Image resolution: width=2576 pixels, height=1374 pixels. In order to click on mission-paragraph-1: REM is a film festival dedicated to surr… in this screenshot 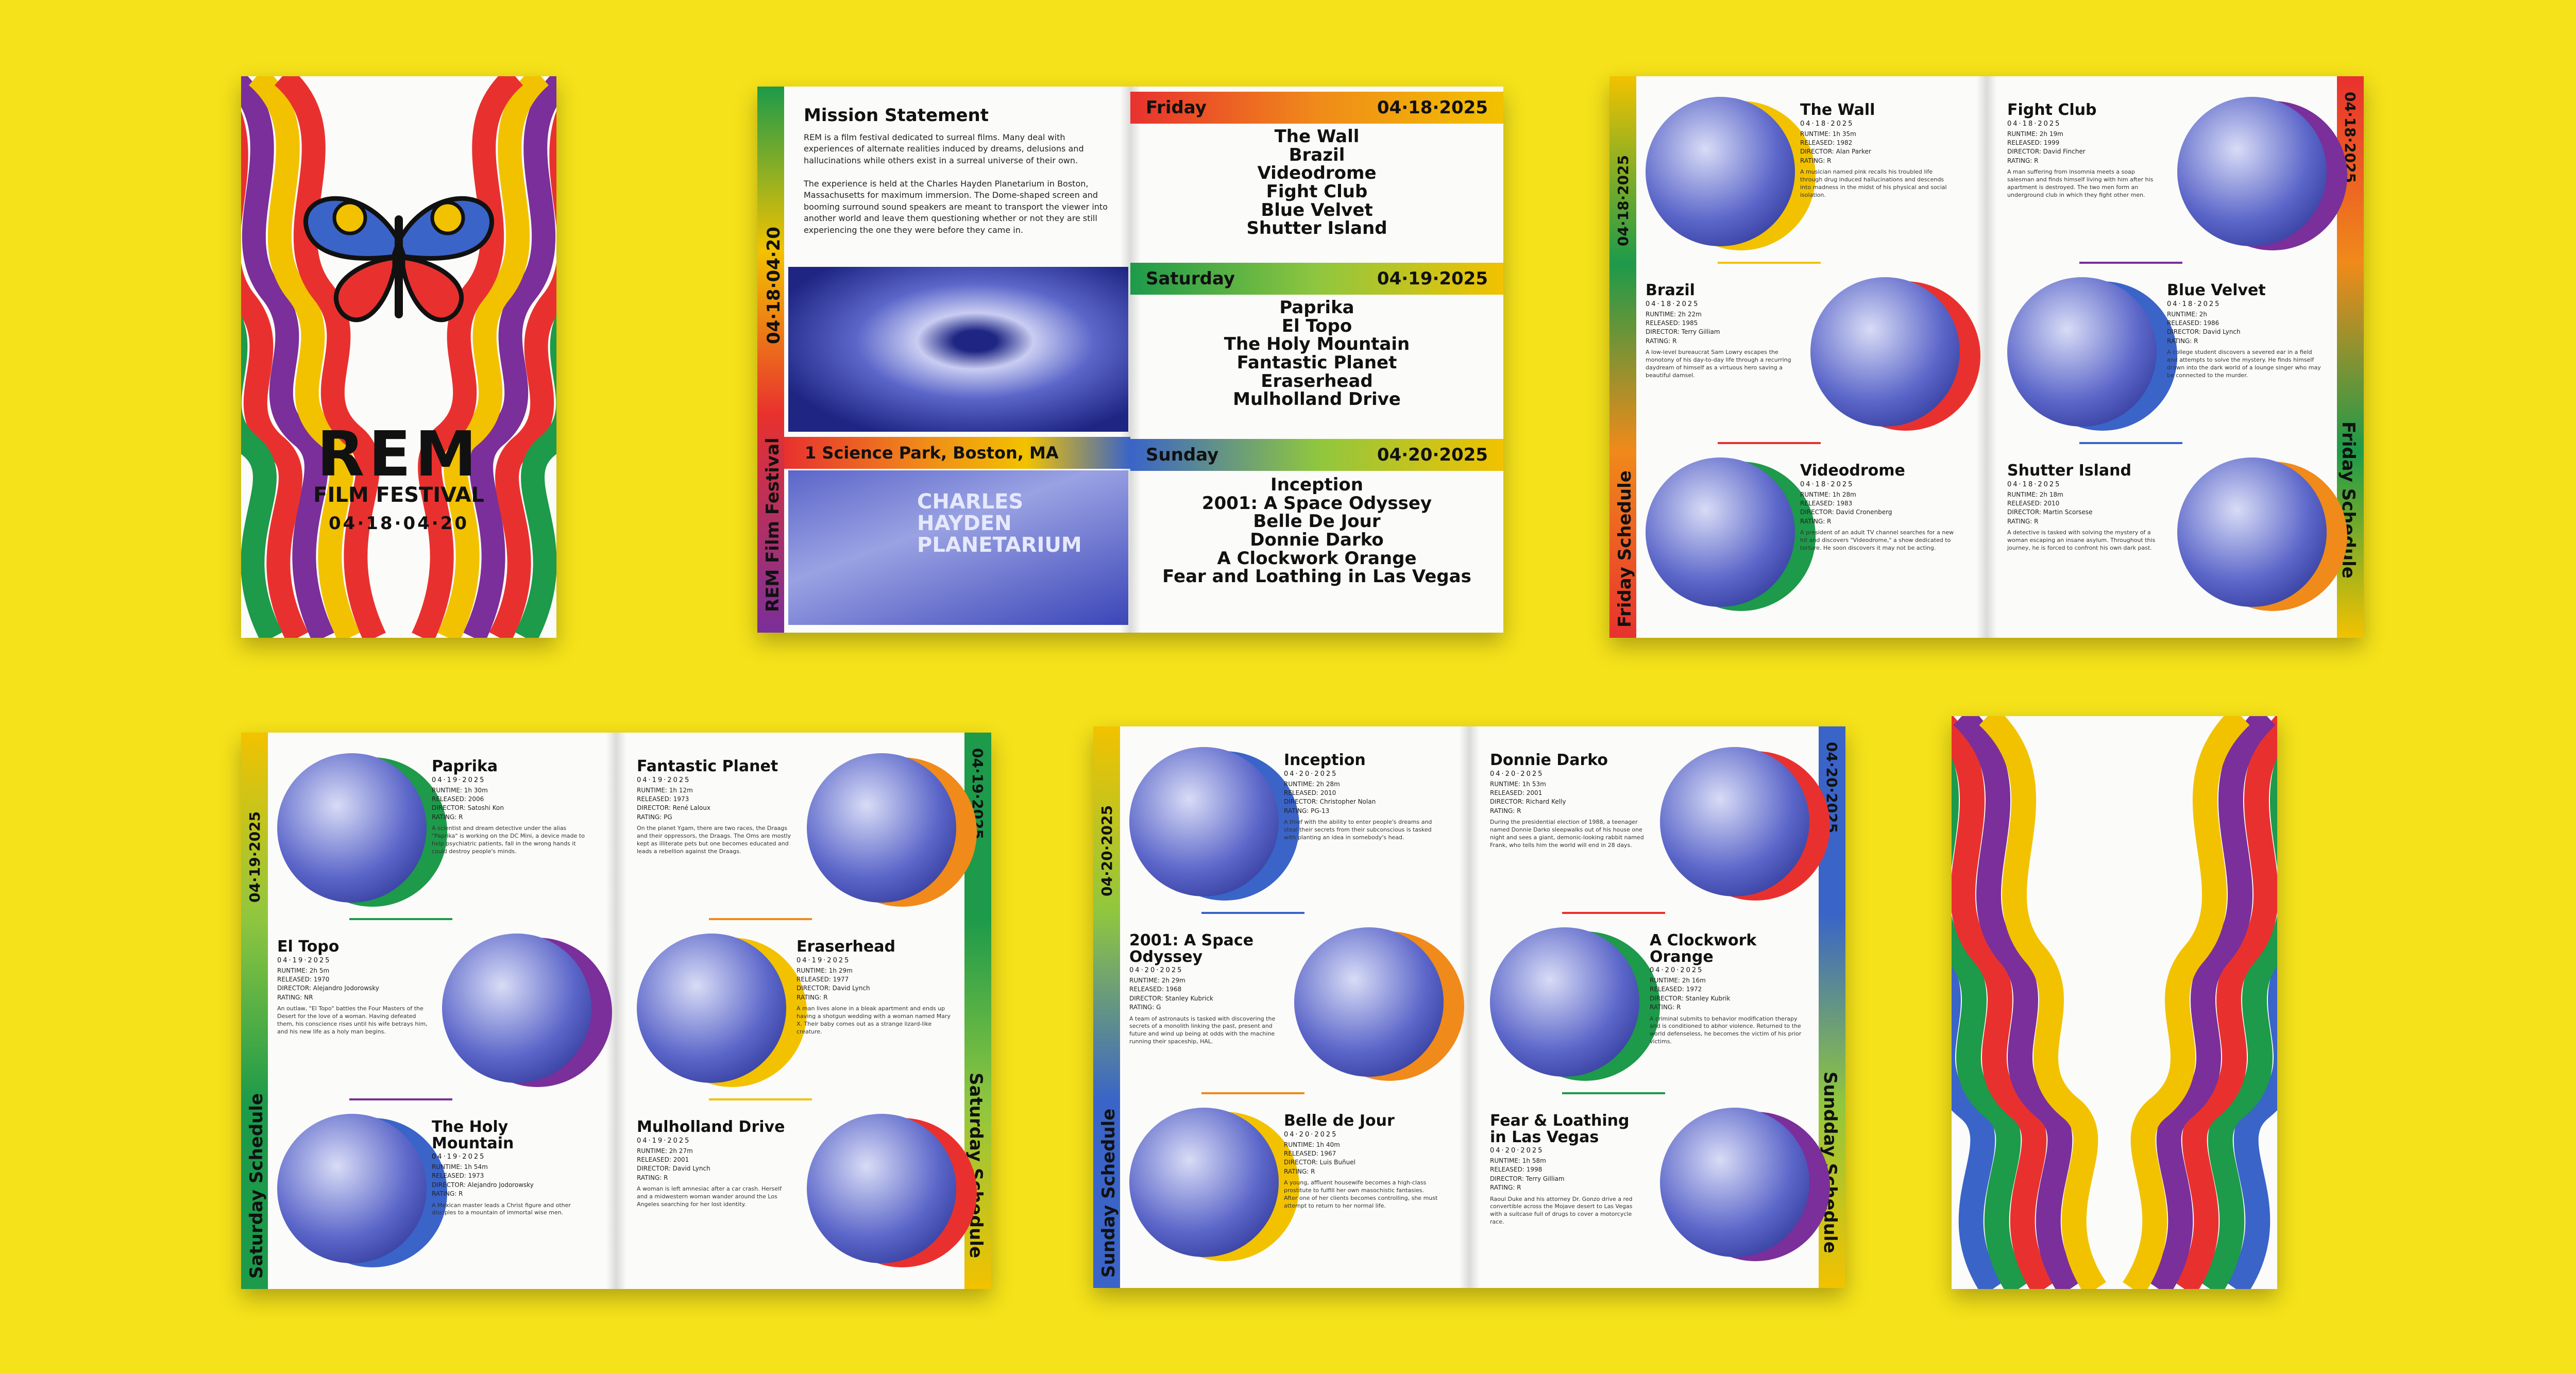, I will do `click(944, 148)`.